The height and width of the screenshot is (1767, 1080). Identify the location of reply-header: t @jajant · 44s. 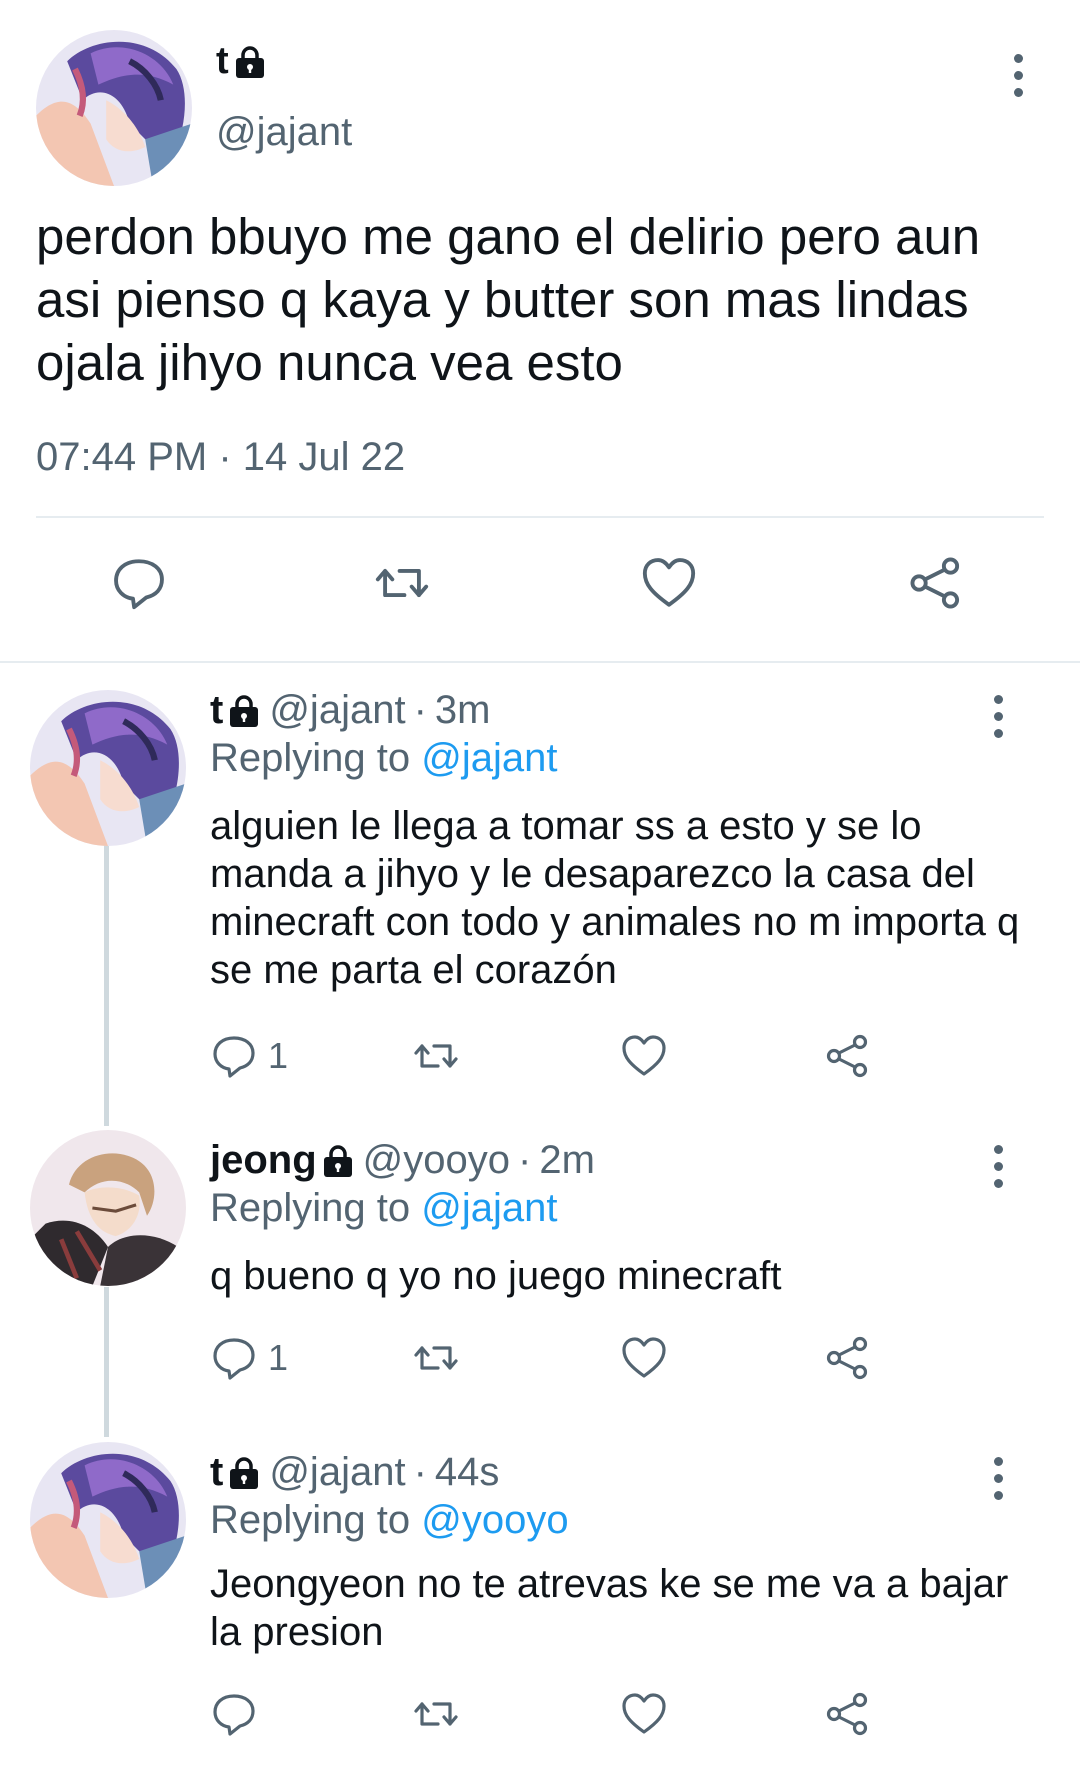
(354, 1472).